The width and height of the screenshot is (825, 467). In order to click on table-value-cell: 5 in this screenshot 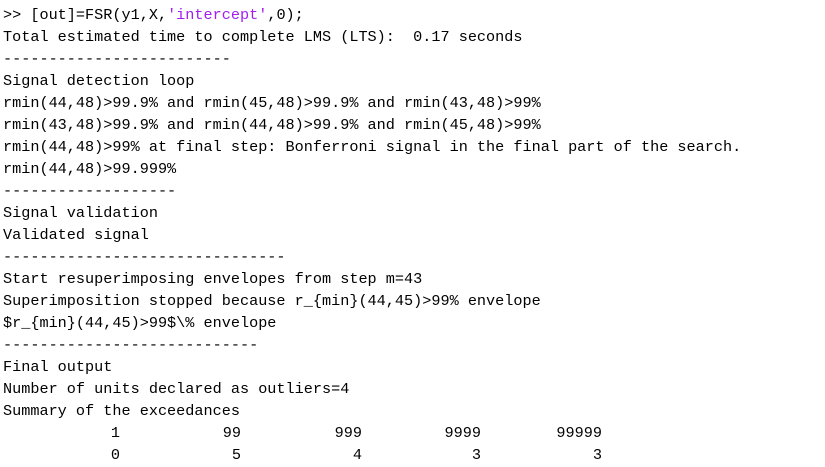, I will do `click(236, 455)`.